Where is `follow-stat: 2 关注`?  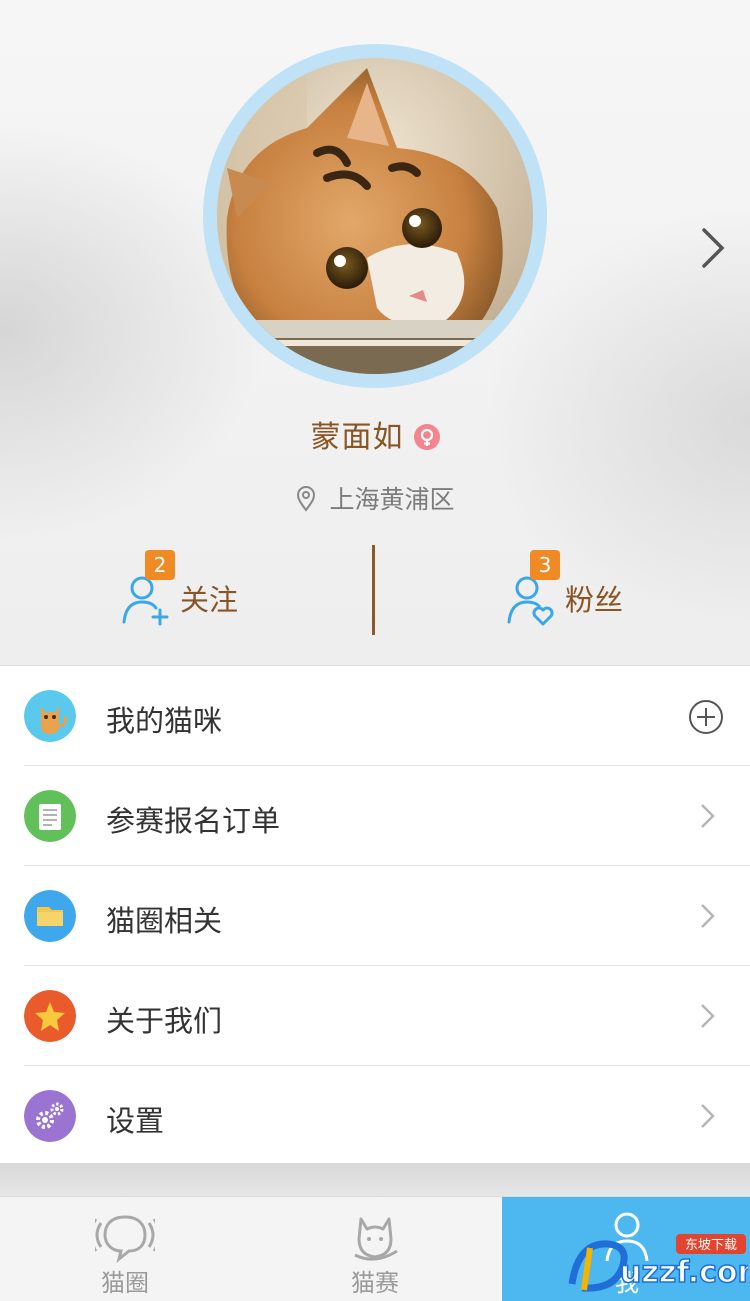
follow-stat: 2 关注 is located at coordinates (179, 590).